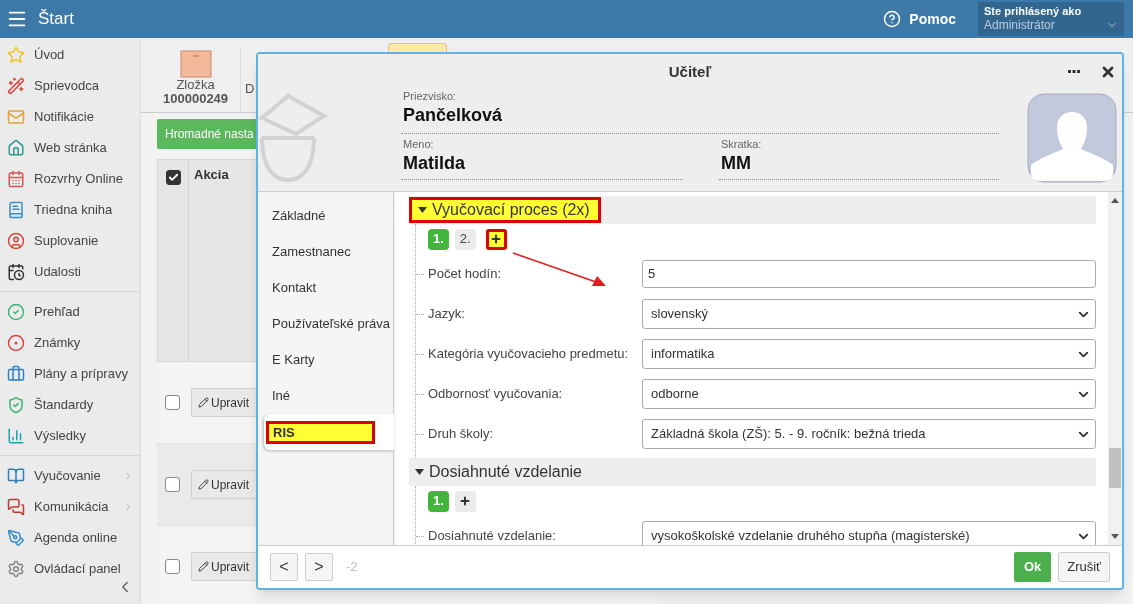 This screenshot has height=604, width=1133. I want to click on scrollbar, so click(1115, 368).